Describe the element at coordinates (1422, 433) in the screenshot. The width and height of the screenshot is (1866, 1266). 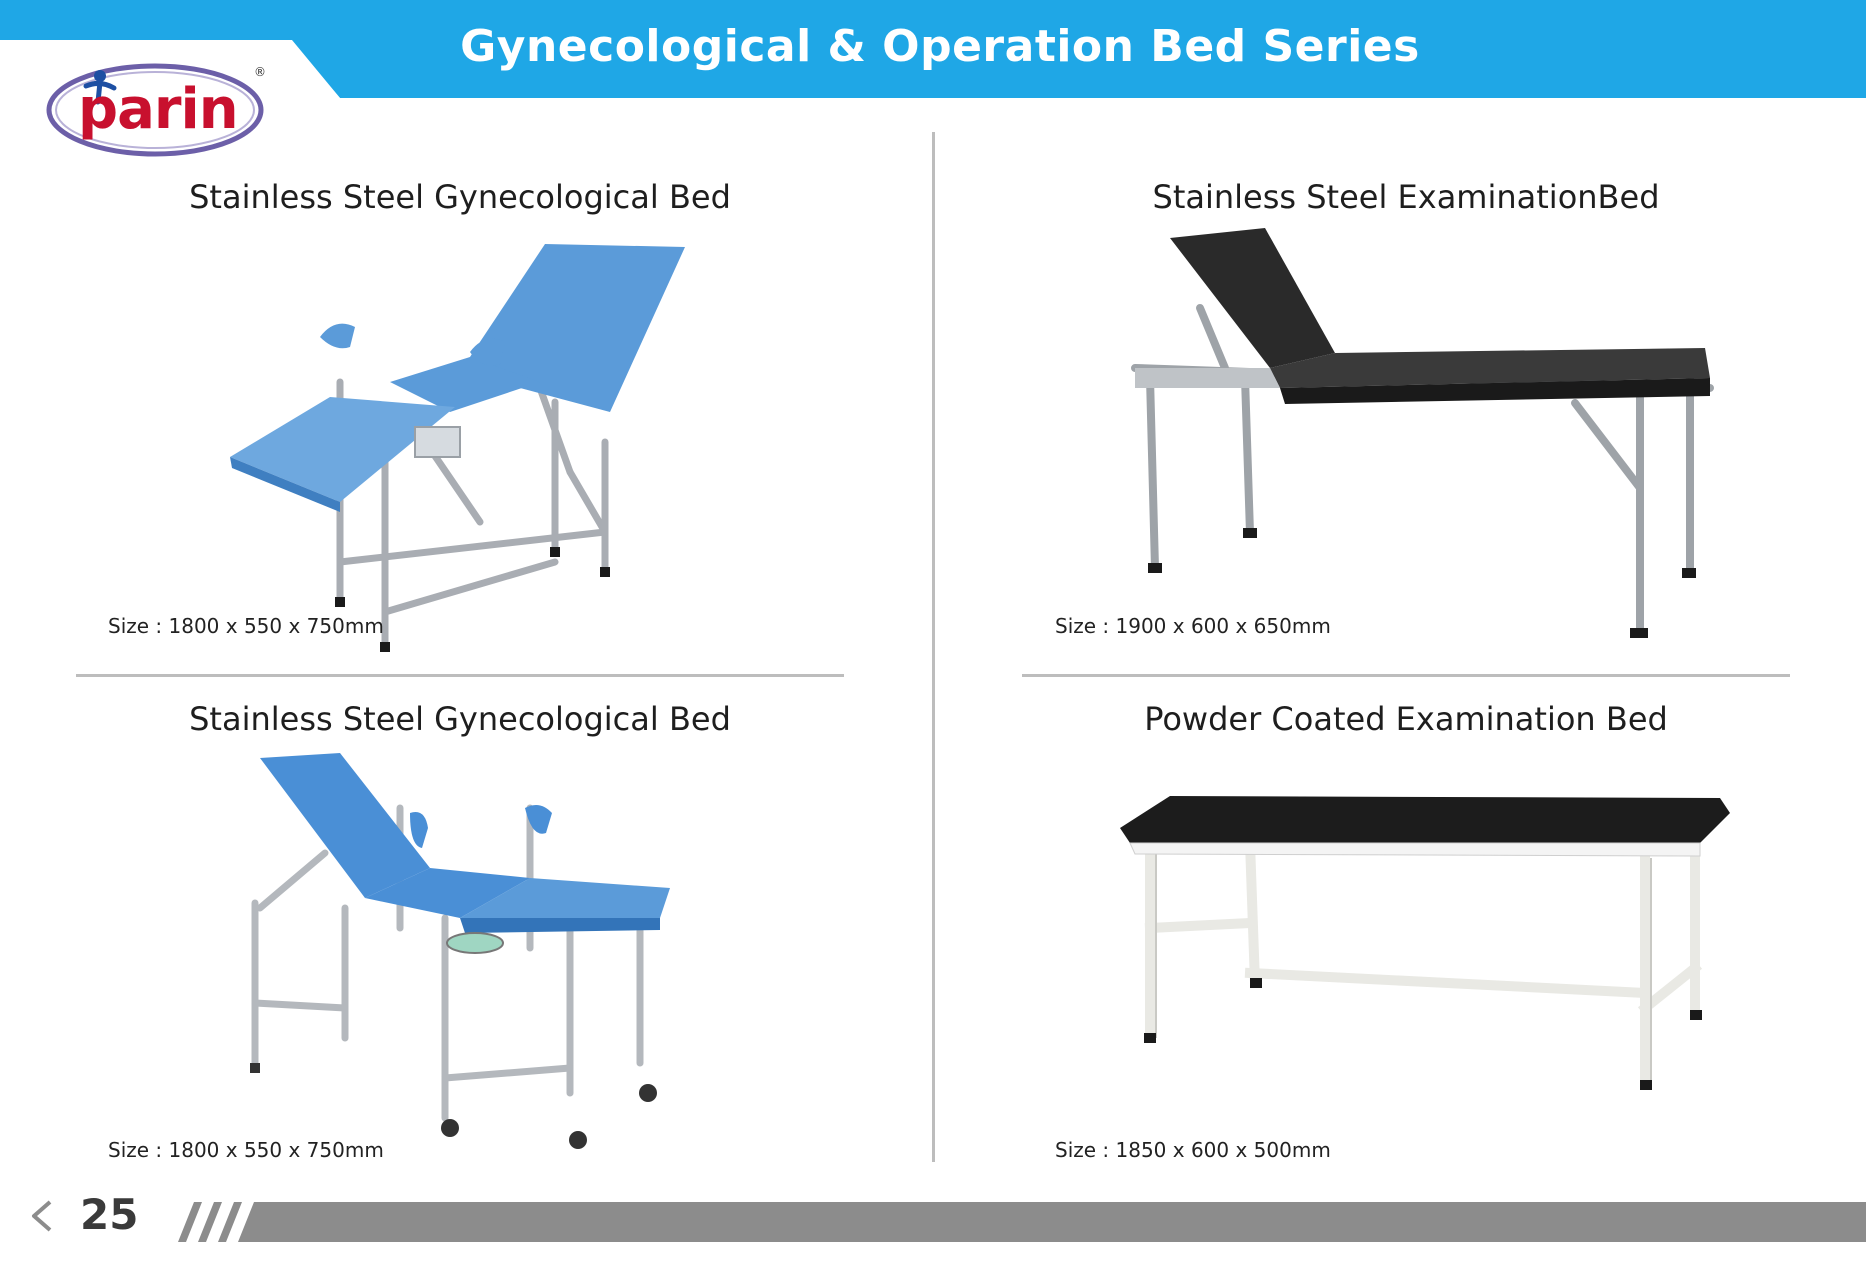
I see `examination-bed-image` at that location.